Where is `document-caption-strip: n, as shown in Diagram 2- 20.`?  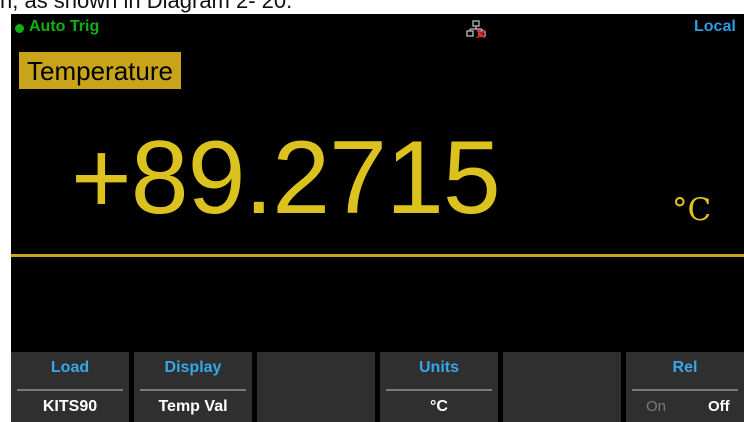
document-caption-strip: n, as shown in Diagram 2- 20. is located at coordinates (372, 7).